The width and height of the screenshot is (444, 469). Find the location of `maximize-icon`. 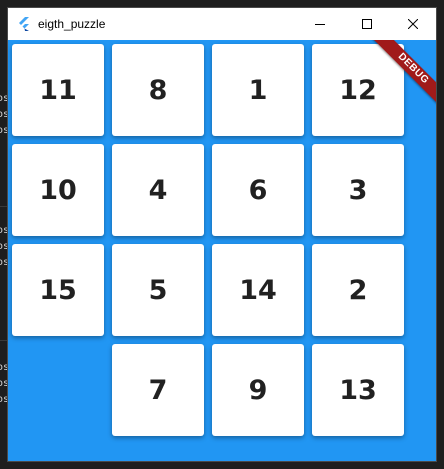

maximize-icon is located at coordinates (367, 24).